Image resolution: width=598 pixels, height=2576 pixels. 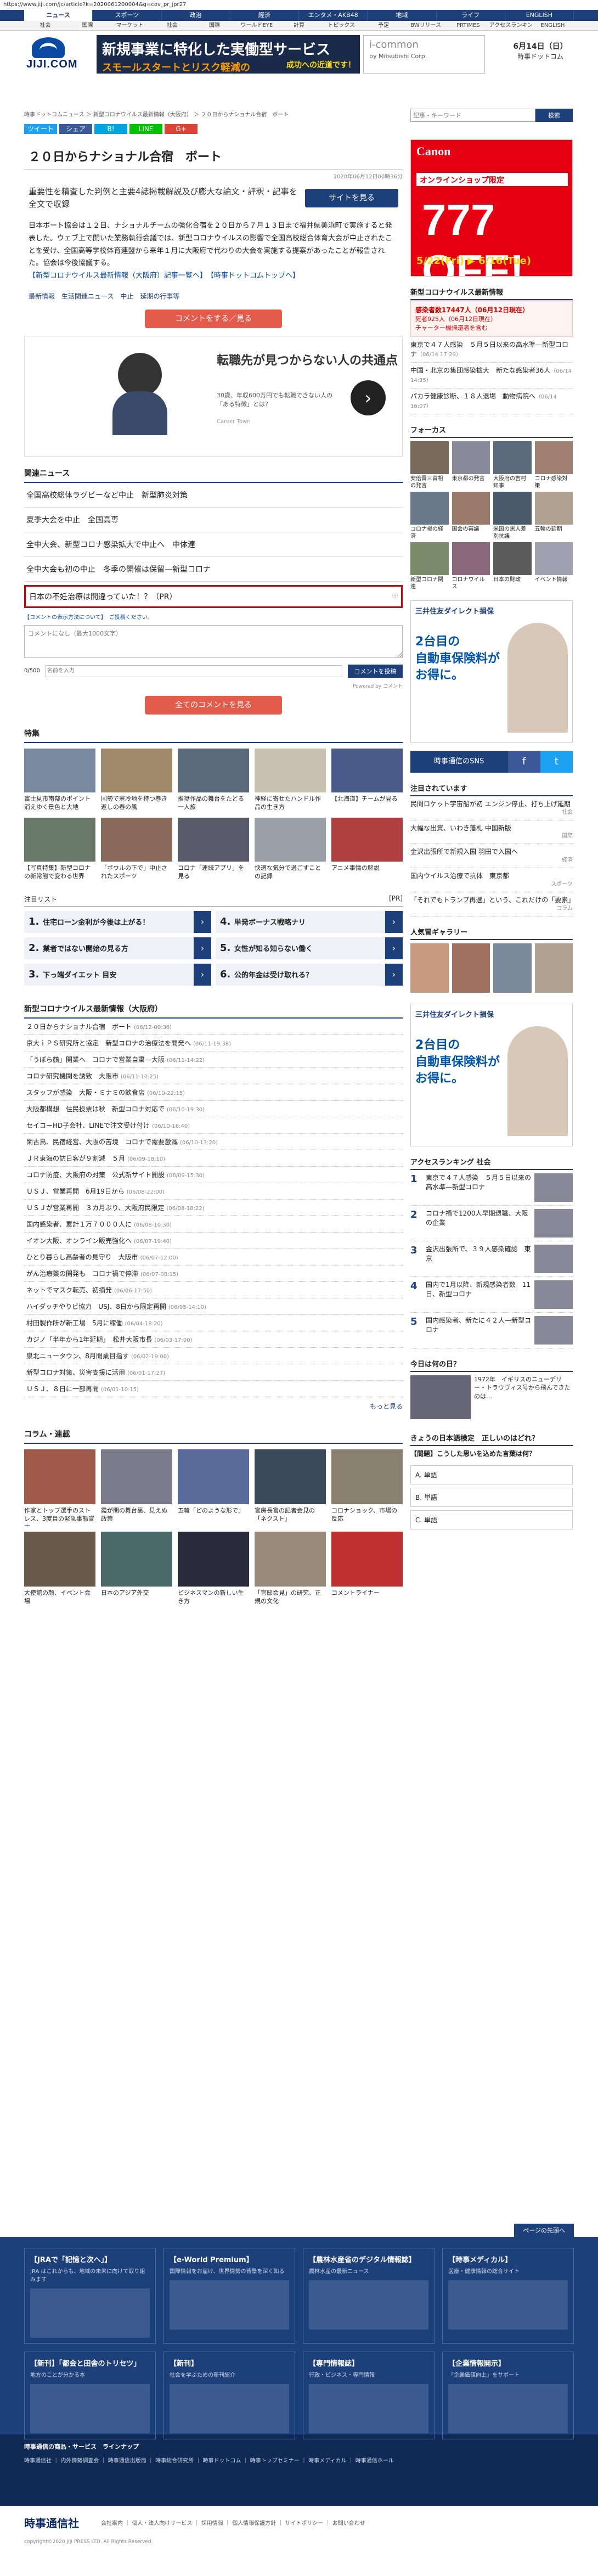 I want to click on attention-item: 金沢出張所で新規入国 羽田で入国へ 経済, so click(x=491, y=857).